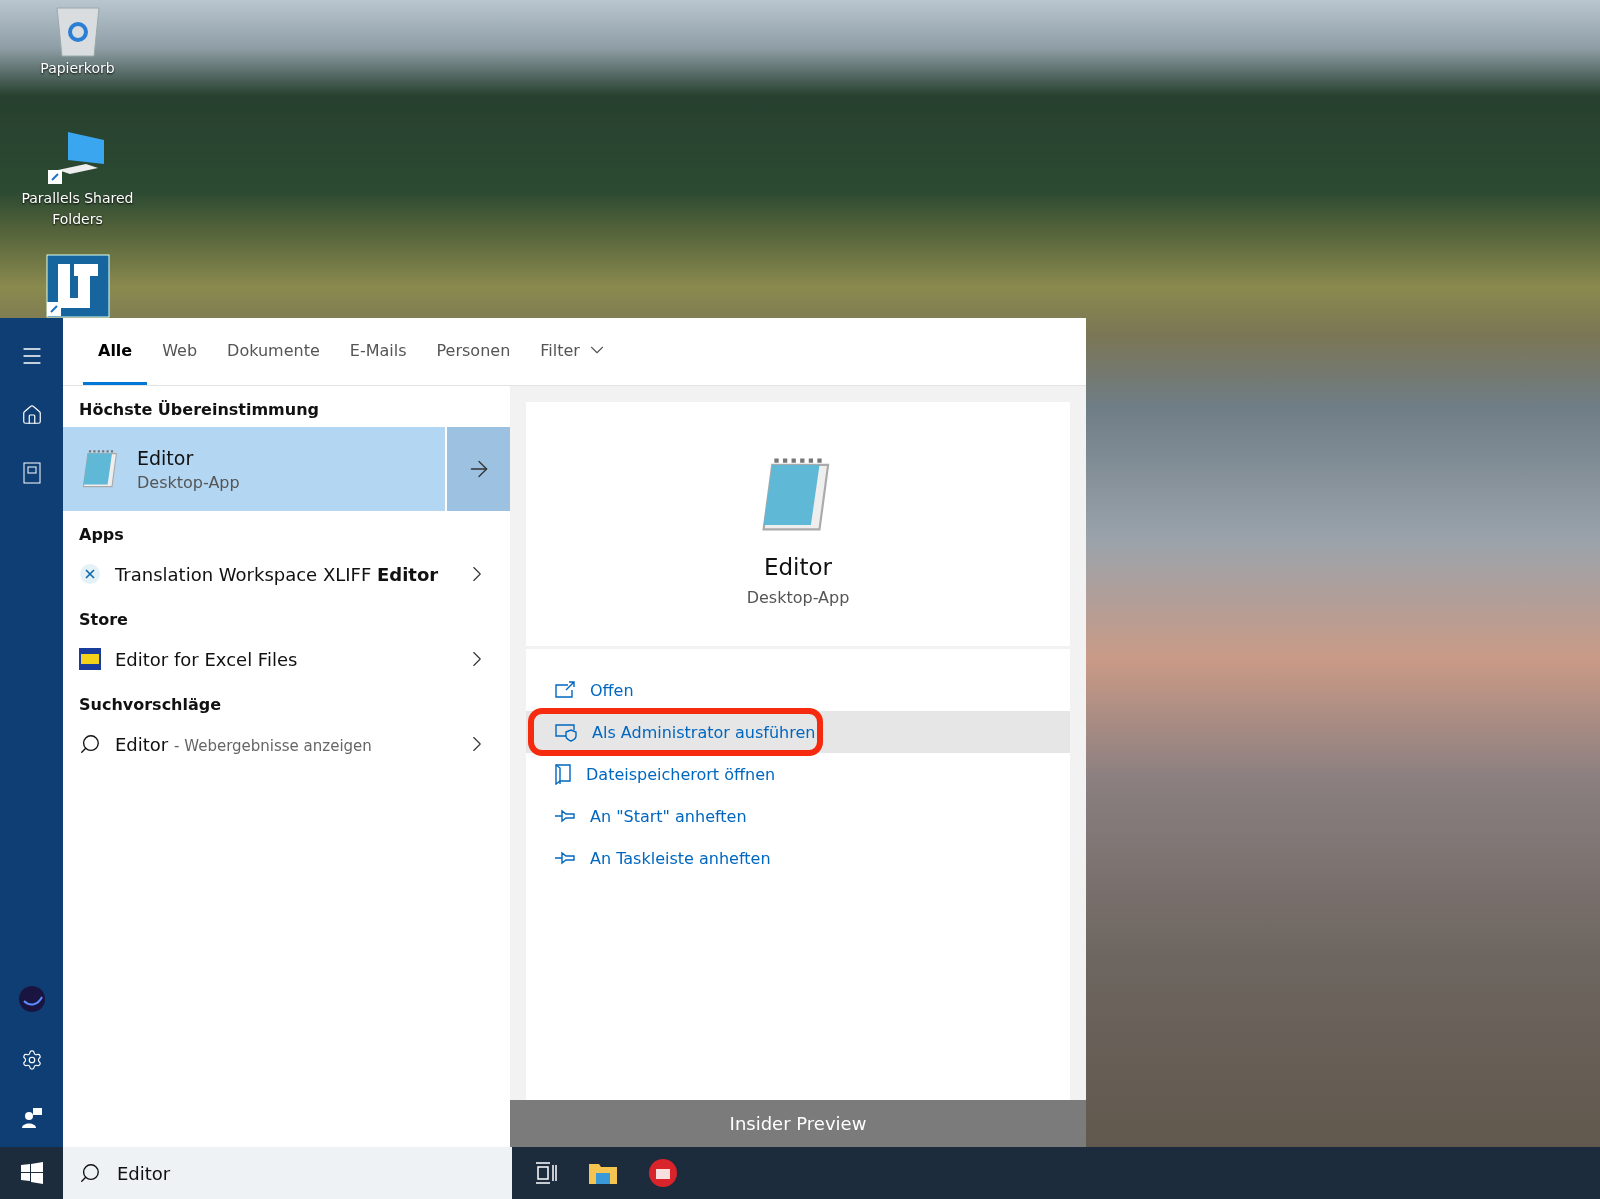  I want to click on action-link: Als Administrator ausführen, so click(704, 732).